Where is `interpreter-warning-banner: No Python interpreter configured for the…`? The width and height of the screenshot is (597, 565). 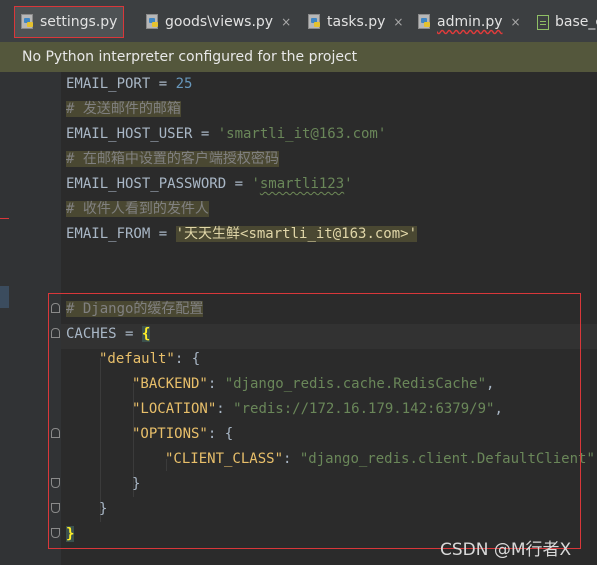
interpreter-warning-banner: No Python interpreter configured for the… is located at coordinates (298, 57).